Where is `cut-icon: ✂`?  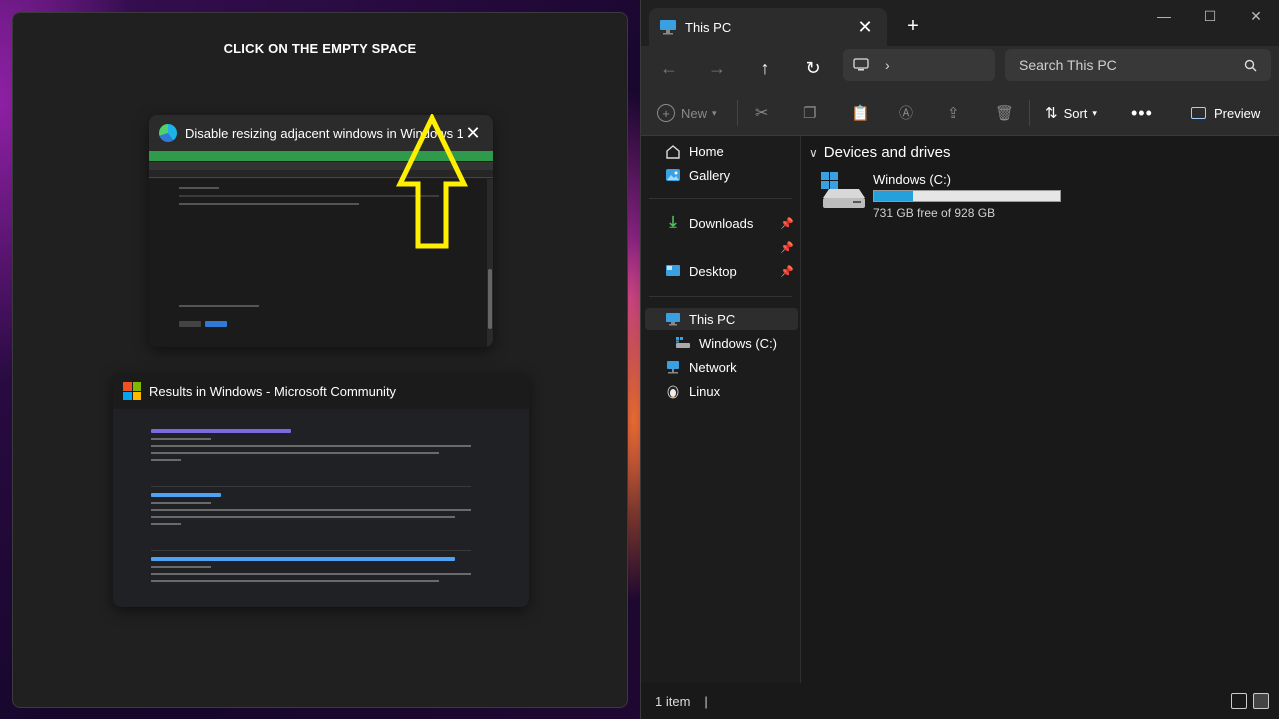
cut-icon: ✂ is located at coordinates (761, 113).